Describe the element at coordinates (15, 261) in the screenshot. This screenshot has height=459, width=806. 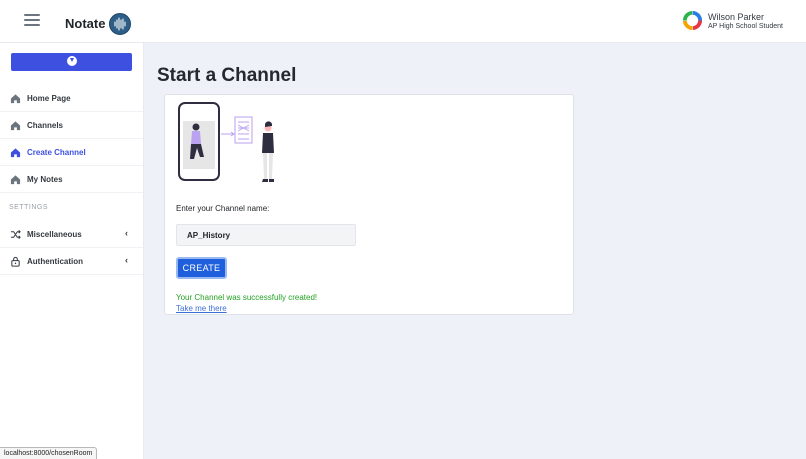
I see `lock-icon` at that location.